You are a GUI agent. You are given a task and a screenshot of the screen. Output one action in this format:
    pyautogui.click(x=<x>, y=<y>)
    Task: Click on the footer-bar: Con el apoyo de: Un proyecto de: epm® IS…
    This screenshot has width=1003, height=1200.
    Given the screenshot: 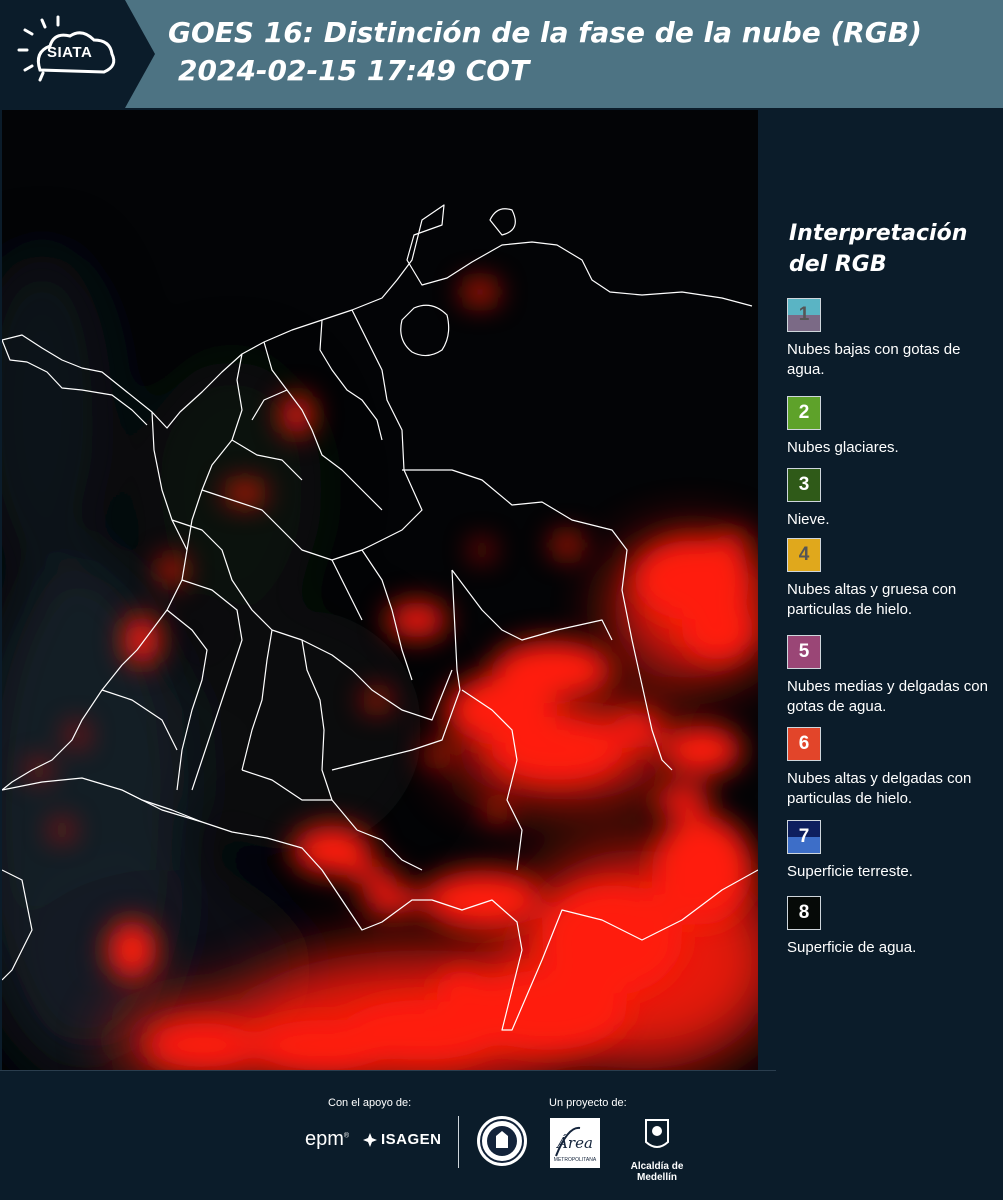 What is the action you would take?
    pyautogui.click(x=501, y=1135)
    